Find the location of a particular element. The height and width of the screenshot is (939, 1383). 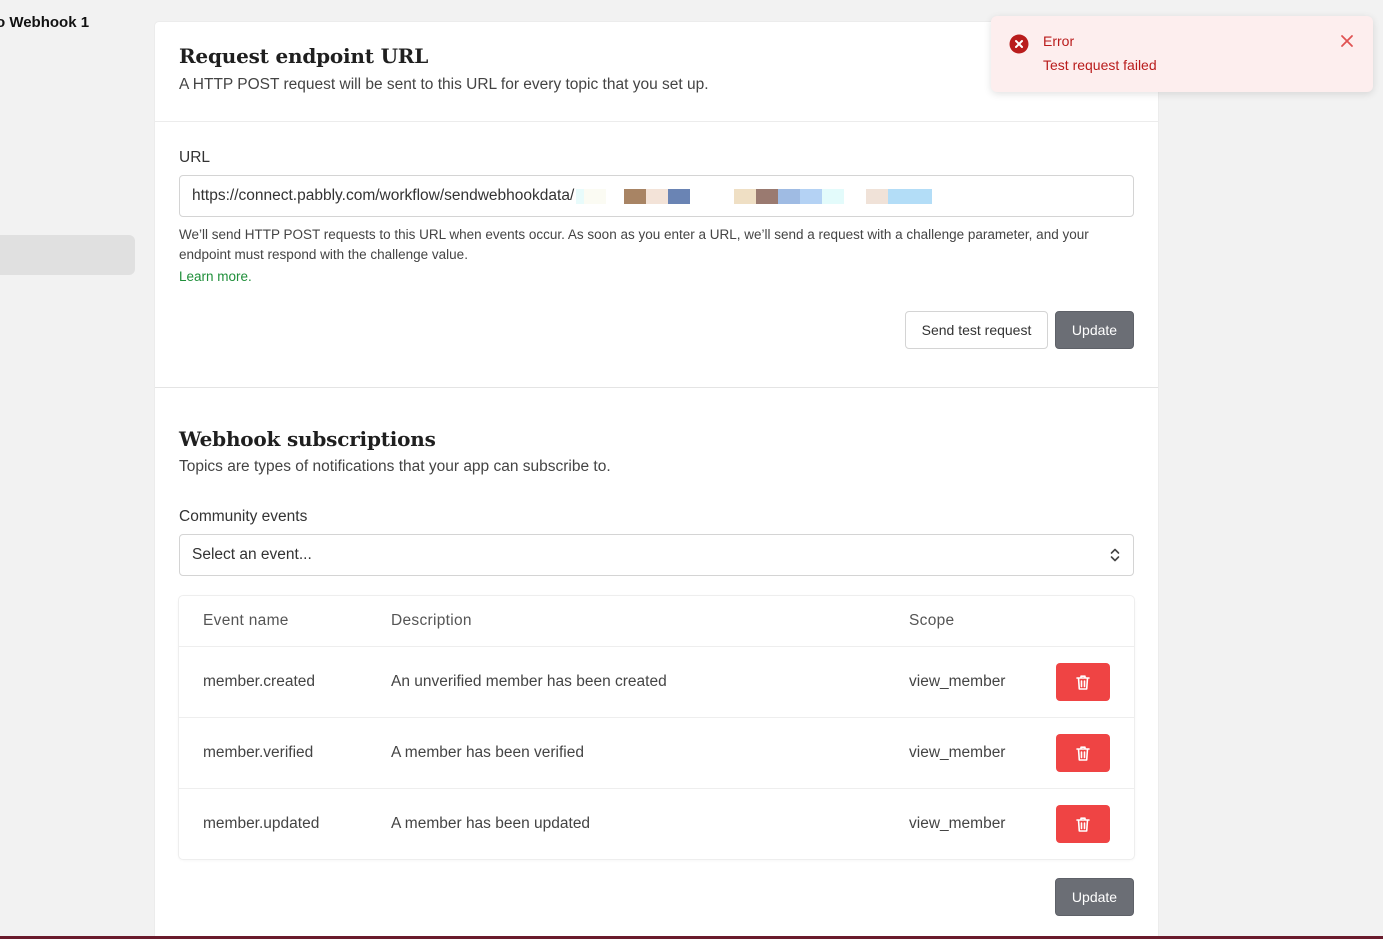

learn-more-link: Learn more. is located at coordinates (215, 276).